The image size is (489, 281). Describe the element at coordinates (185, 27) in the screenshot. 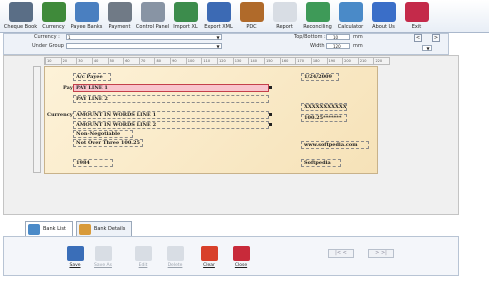

I see `toolbar-label: Import XL` at that location.